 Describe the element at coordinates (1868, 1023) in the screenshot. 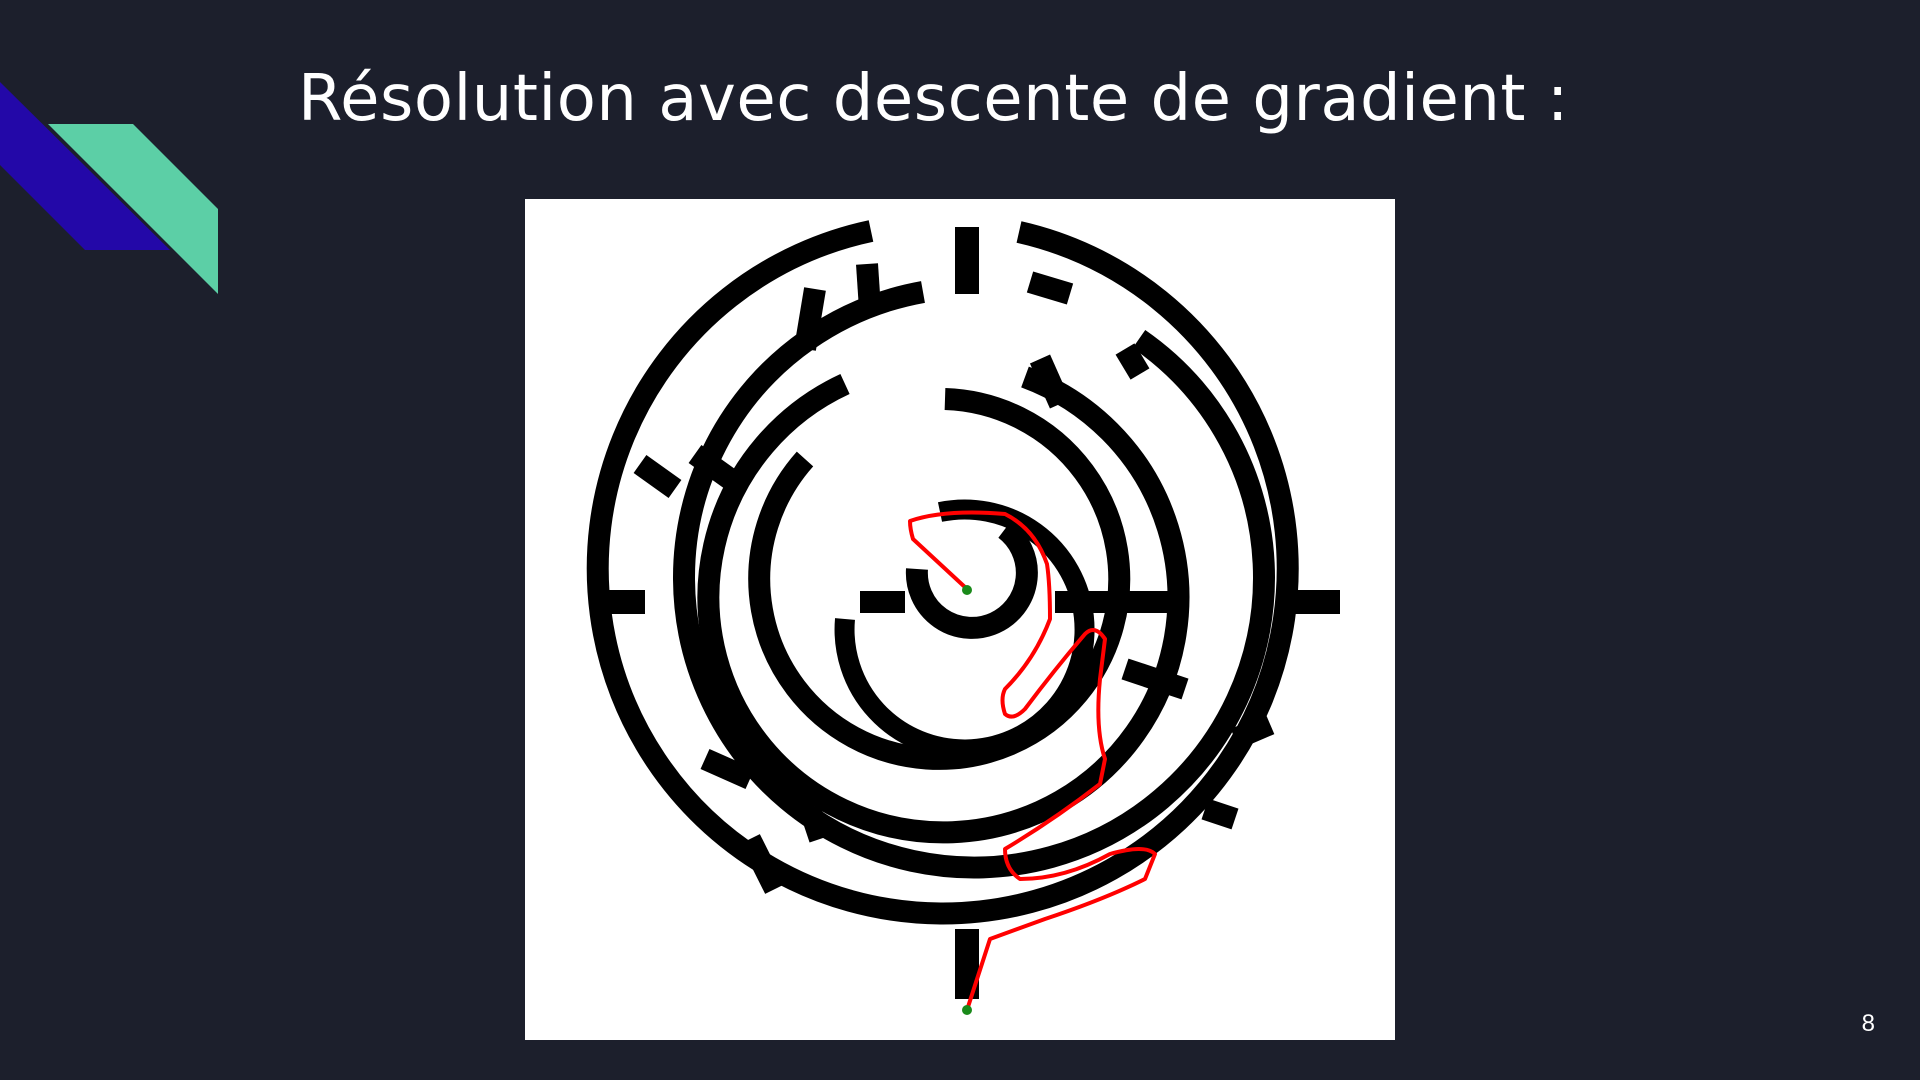

I see `page-number: 8` at that location.